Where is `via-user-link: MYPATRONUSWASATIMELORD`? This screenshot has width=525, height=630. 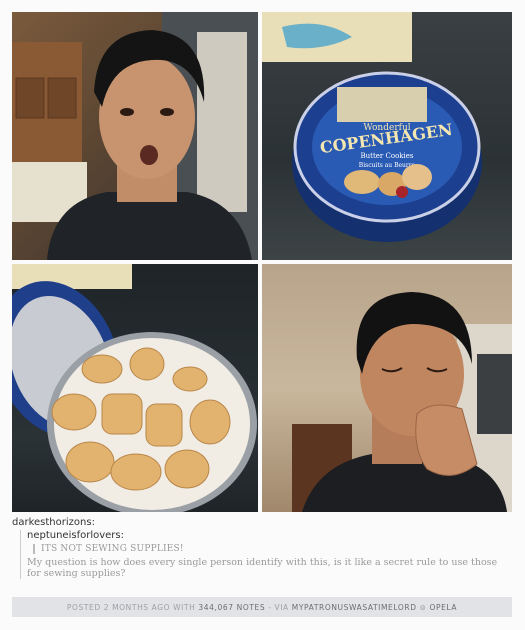 via-user-link: MYPATRONUSWASATIMELORD is located at coordinates (354, 607).